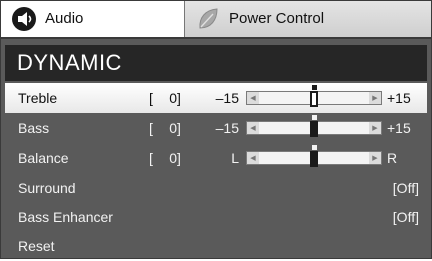 The width and height of the screenshot is (432, 261). Describe the element at coordinates (277, 18) in the screenshot. I see `tab-power-control-label: Power Control` at that location.